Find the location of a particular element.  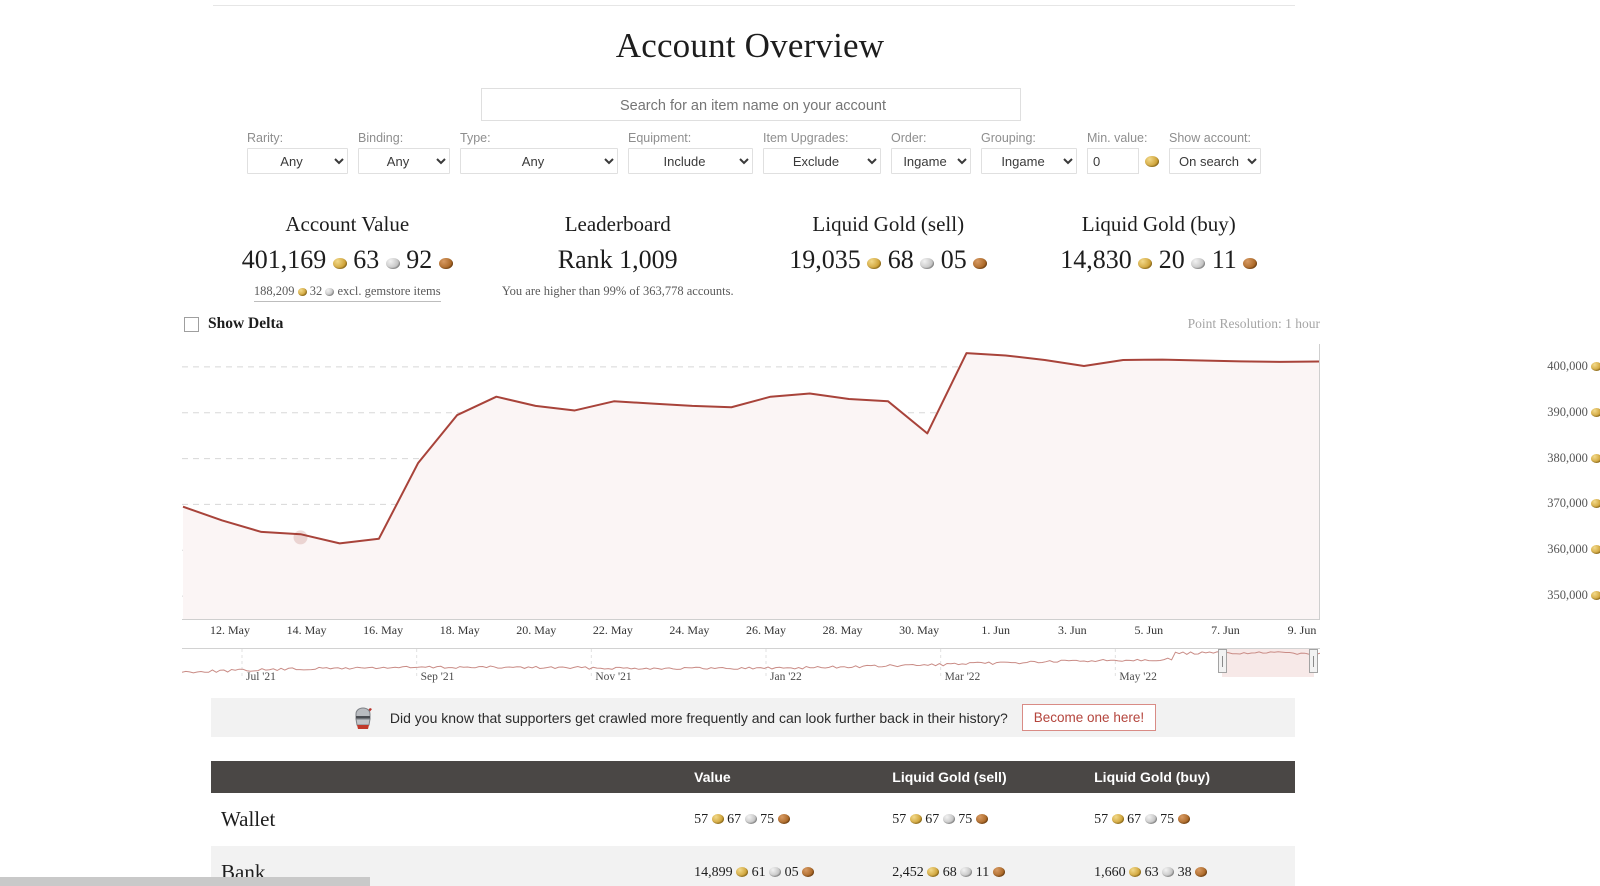

wallet-buy-silver: 67 is located at coordinates (1134, 819).